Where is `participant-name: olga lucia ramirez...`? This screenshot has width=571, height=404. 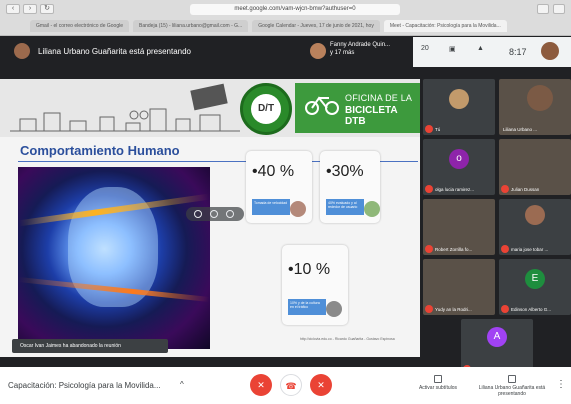
participant-name: olga lucia ramirez... is located at coordinates (455, 189).